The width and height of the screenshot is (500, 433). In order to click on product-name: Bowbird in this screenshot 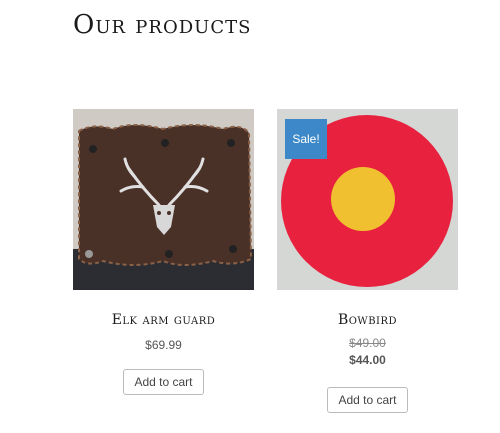, I will do `click(367, 320)`.